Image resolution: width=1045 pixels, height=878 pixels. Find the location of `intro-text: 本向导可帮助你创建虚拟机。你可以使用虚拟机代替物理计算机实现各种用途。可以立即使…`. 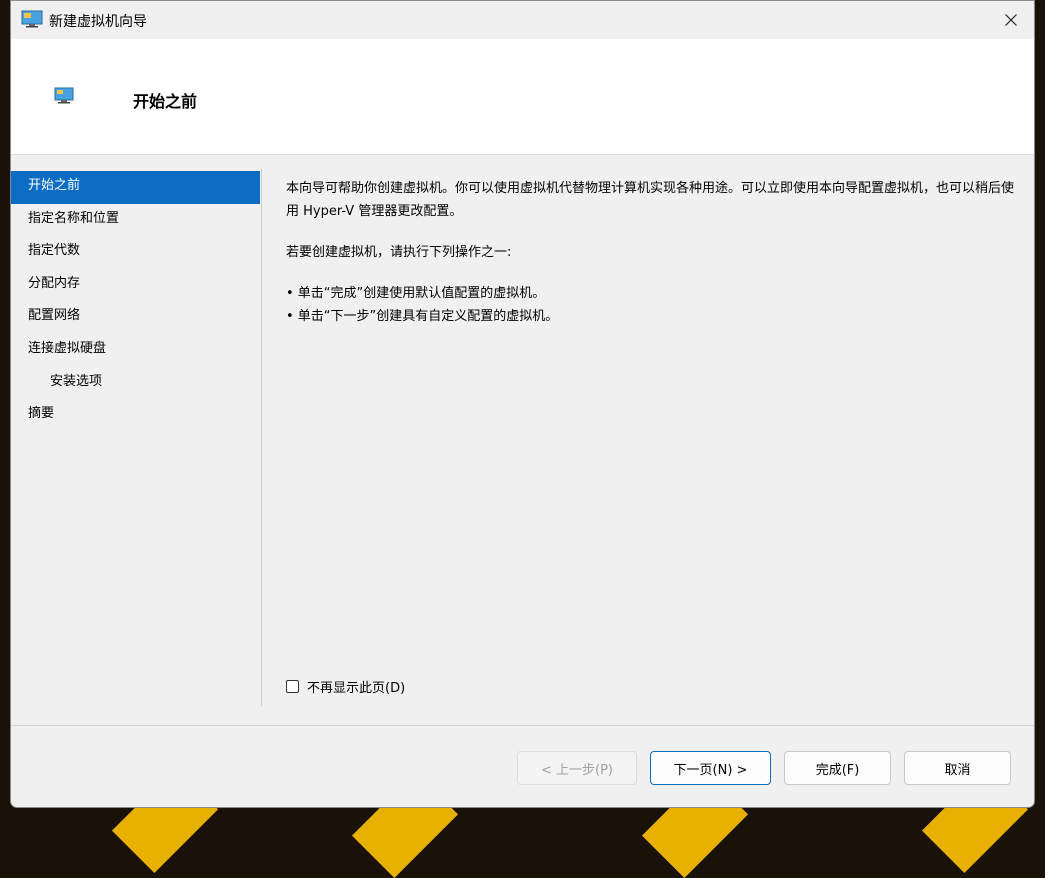

intro-text: 本向导可帮助你创建虚拟机。你可以使用虚拟机代替物理计算机实现各种用途。可以立即使… is located at coordinates (650, 200).